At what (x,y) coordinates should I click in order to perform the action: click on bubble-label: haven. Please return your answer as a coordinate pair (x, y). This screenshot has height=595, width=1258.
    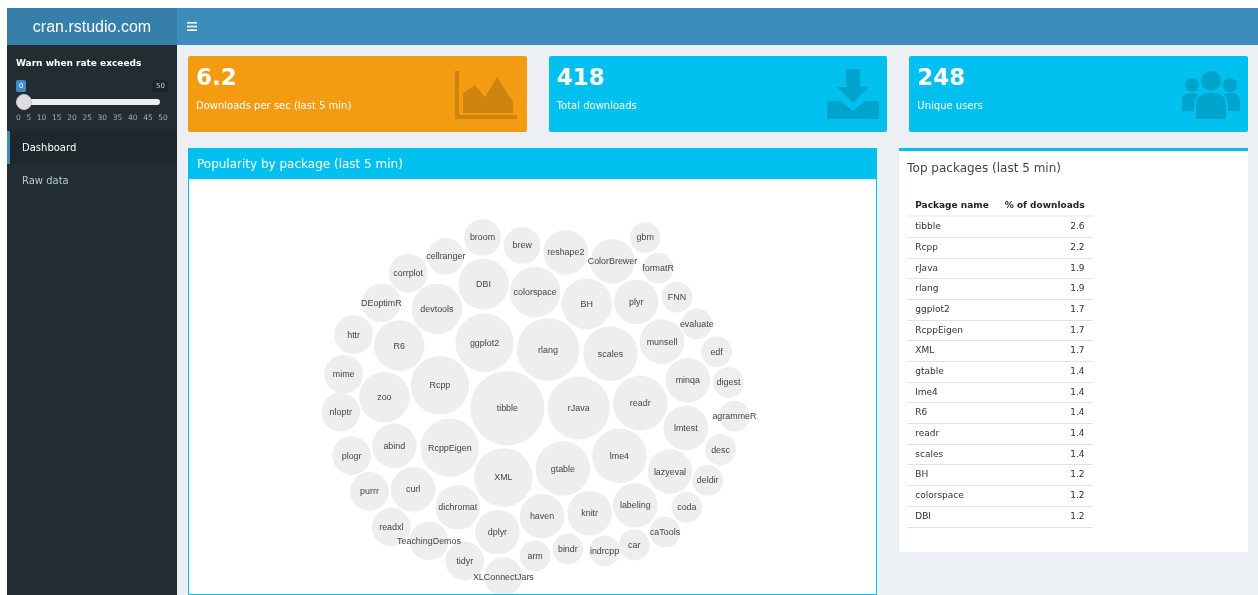
    Looking at the image, I should click on (542, 516).